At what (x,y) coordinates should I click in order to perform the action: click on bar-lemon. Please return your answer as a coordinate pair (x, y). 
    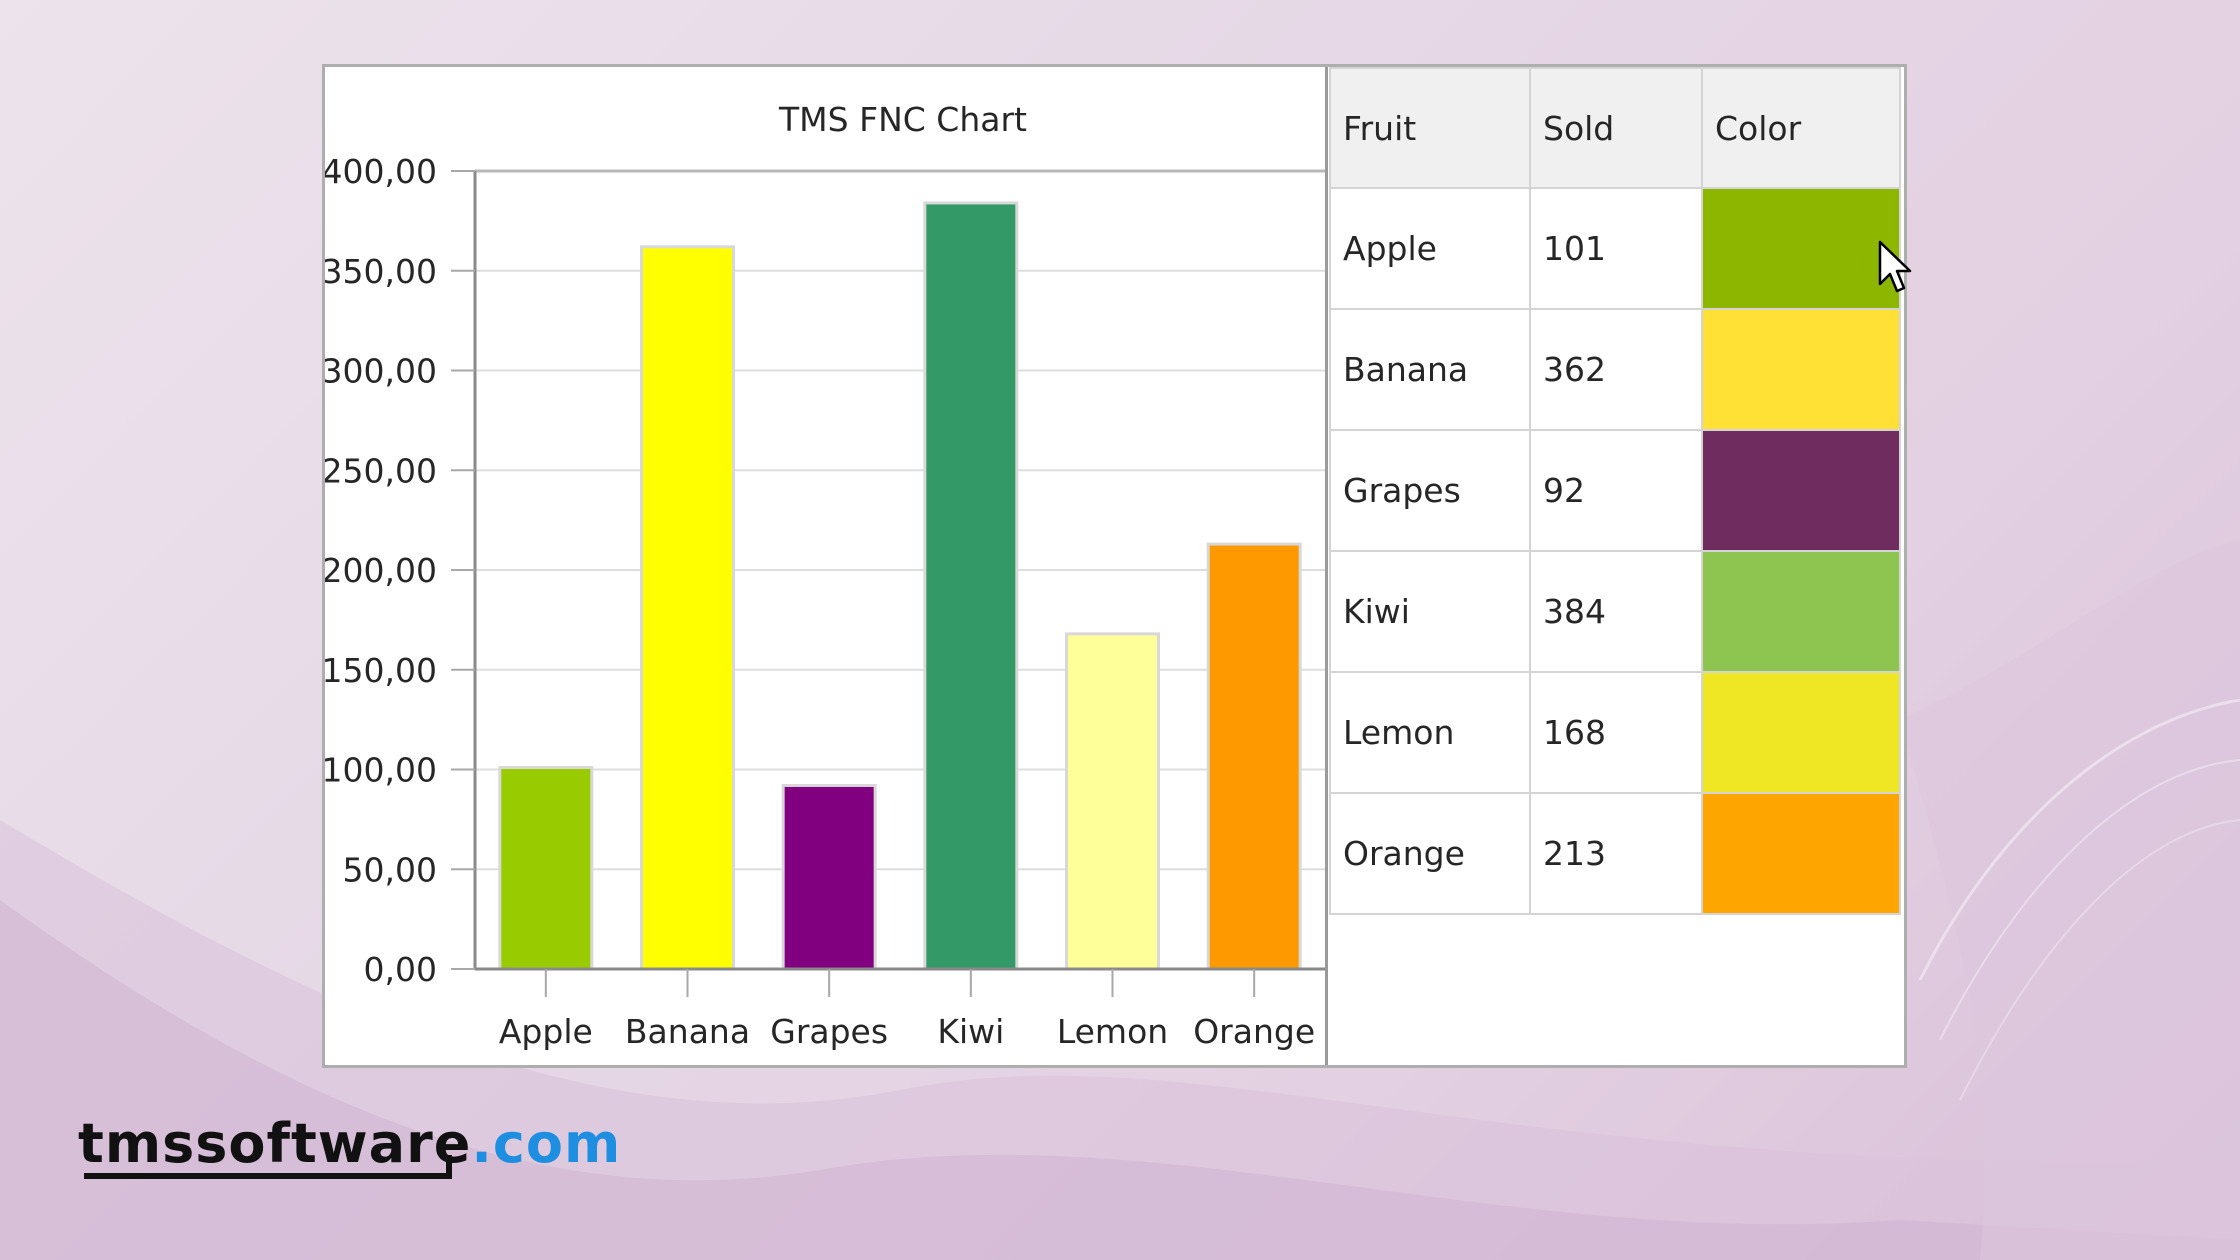
    Looking at the image, I should click on (1112, 801).